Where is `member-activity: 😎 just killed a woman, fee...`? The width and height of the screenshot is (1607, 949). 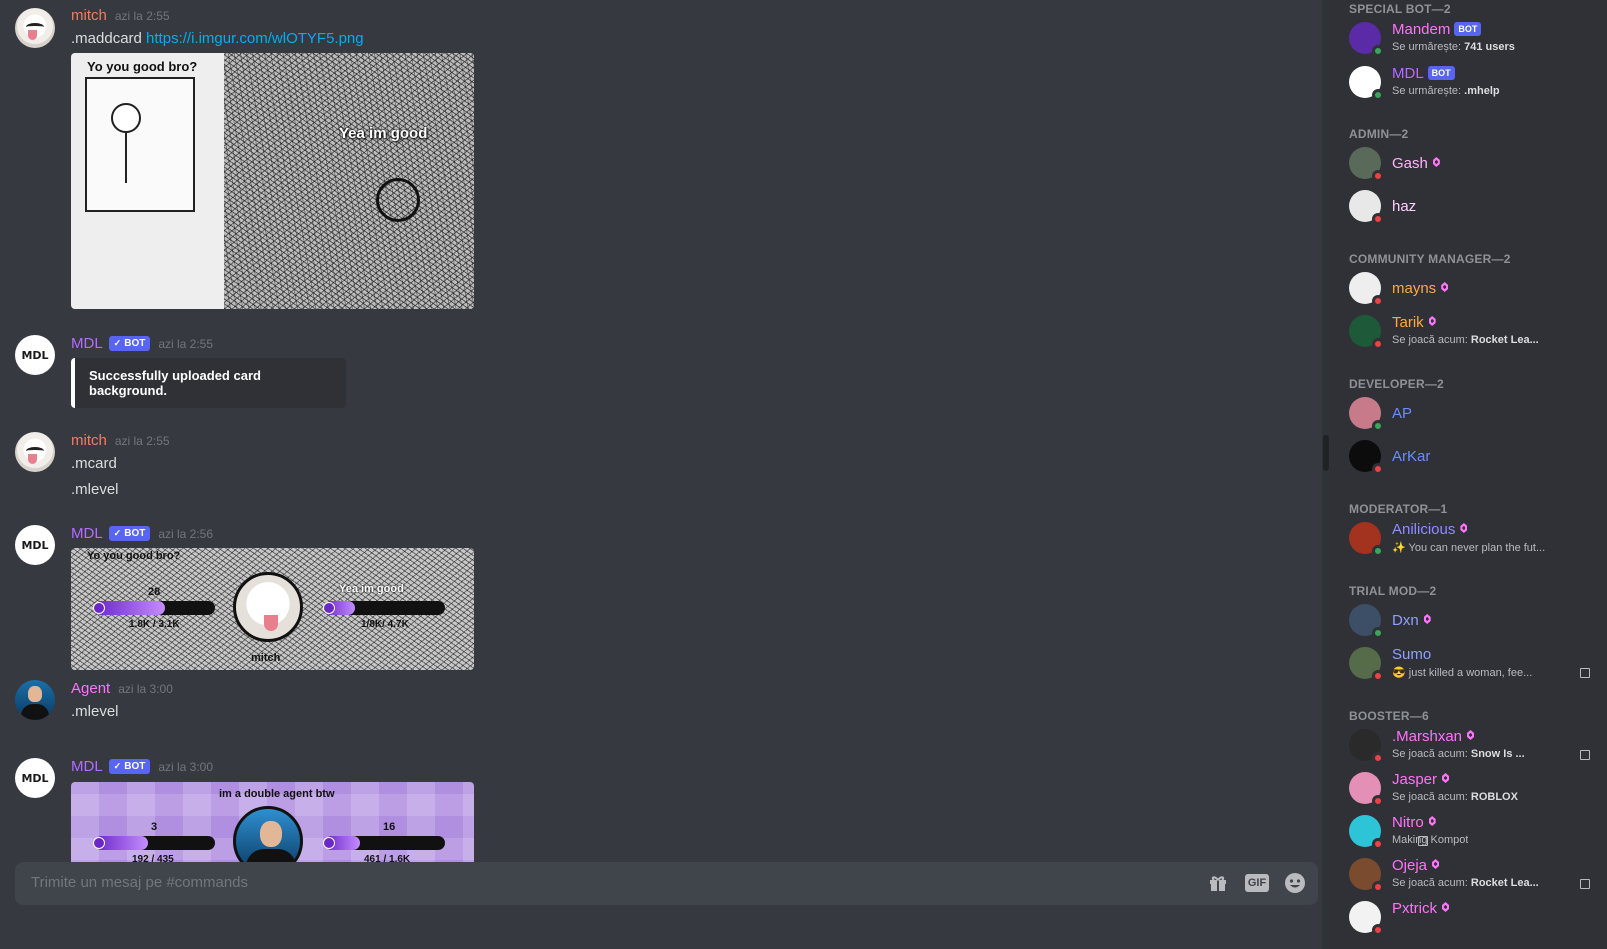
member-activity: 😎 just killed a woman, fee... is located at coordinates (1462, 672).